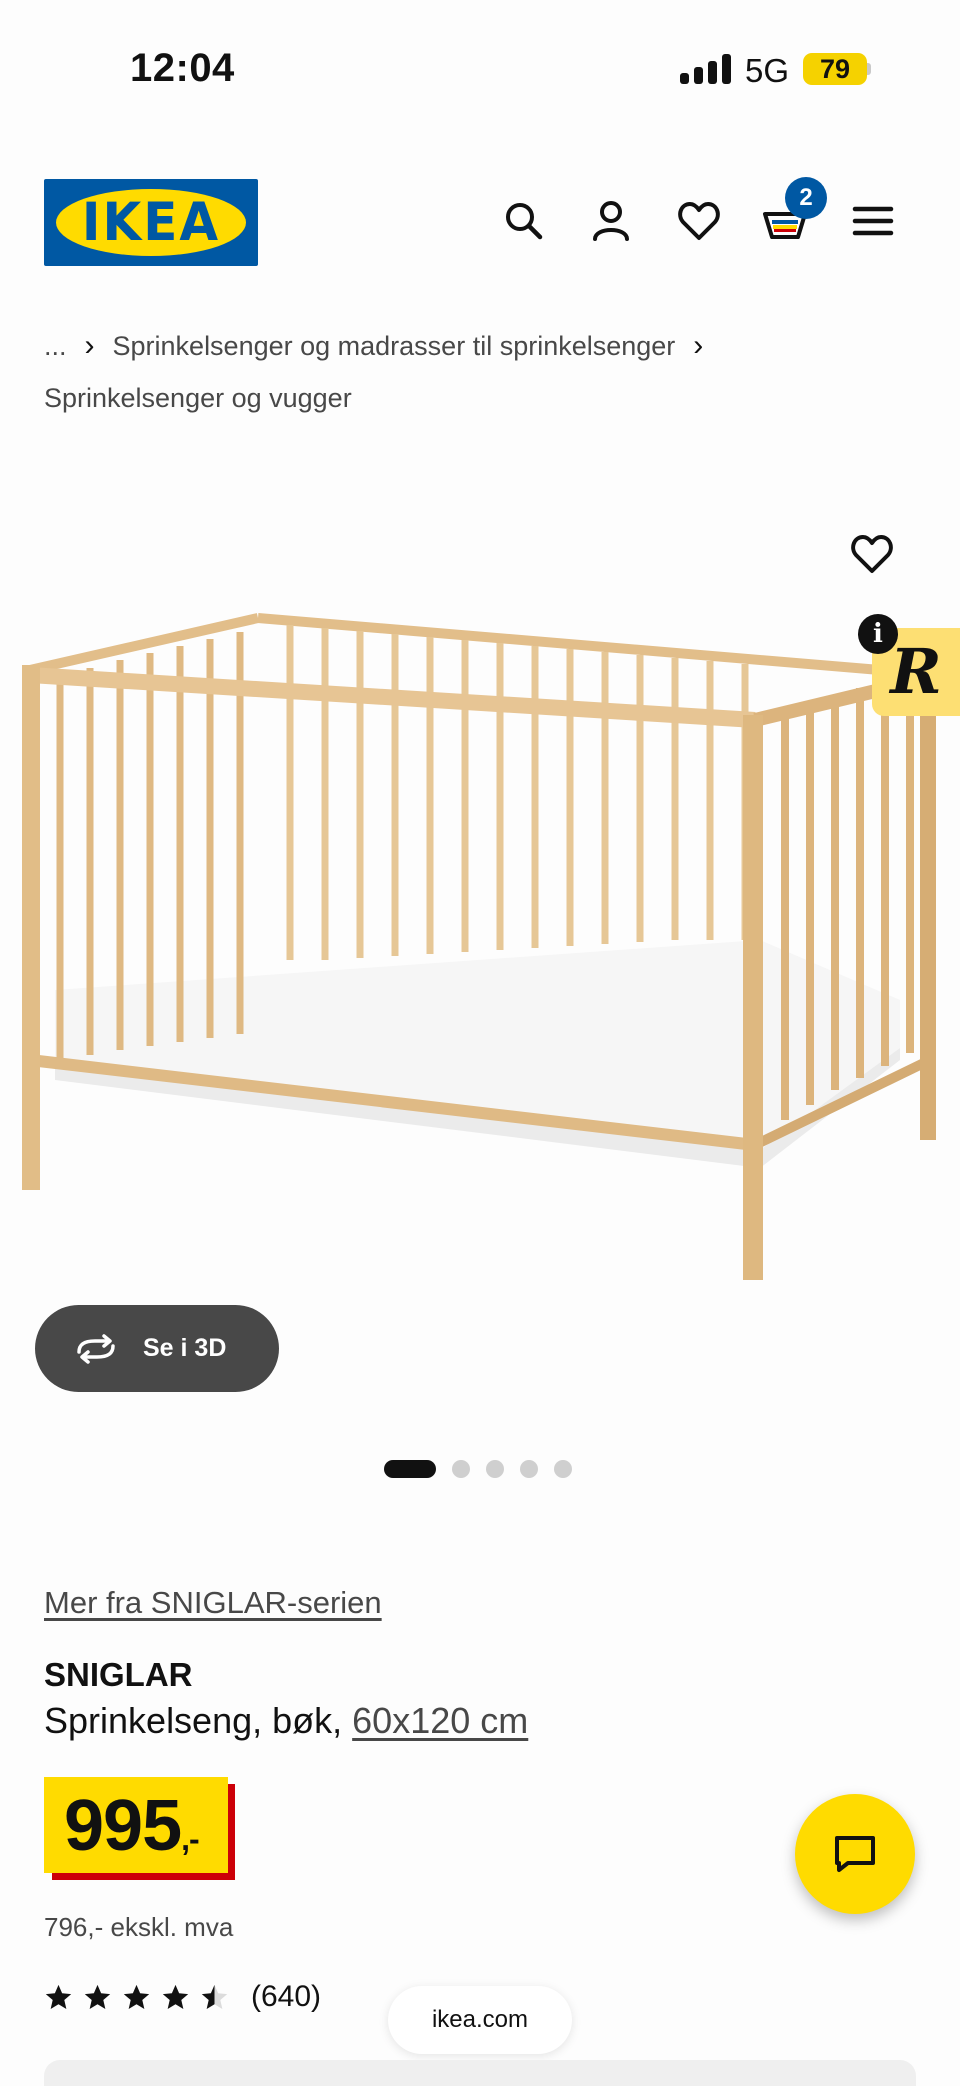 This screenshot has height=2086, width=960. What do you see at coordinates (198, 398) in the screenshot?
I see `breadcrumb-item-cribs-cradles: Sprinkelsenger og vugger` at bounding box center [198, 398].